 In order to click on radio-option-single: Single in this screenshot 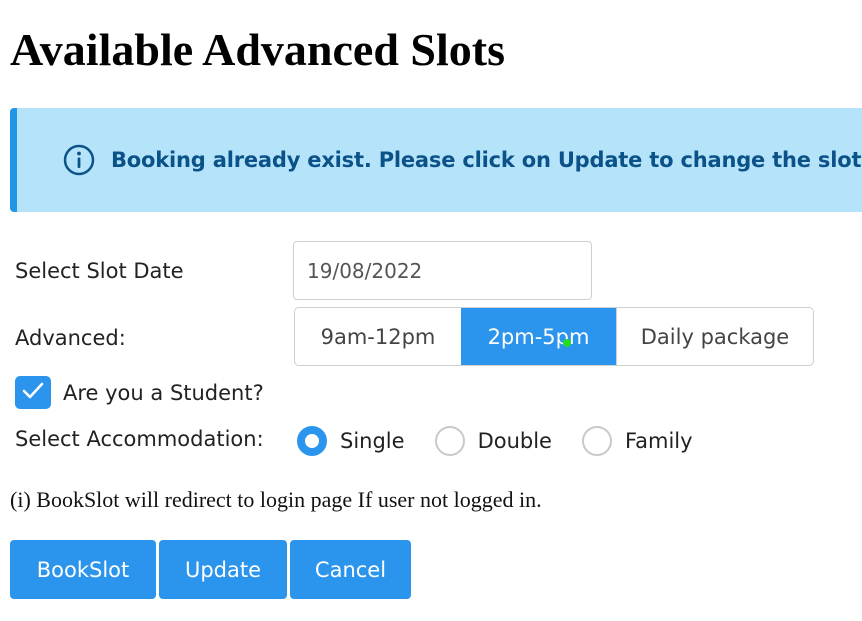, I will do `click(351, 441)`.